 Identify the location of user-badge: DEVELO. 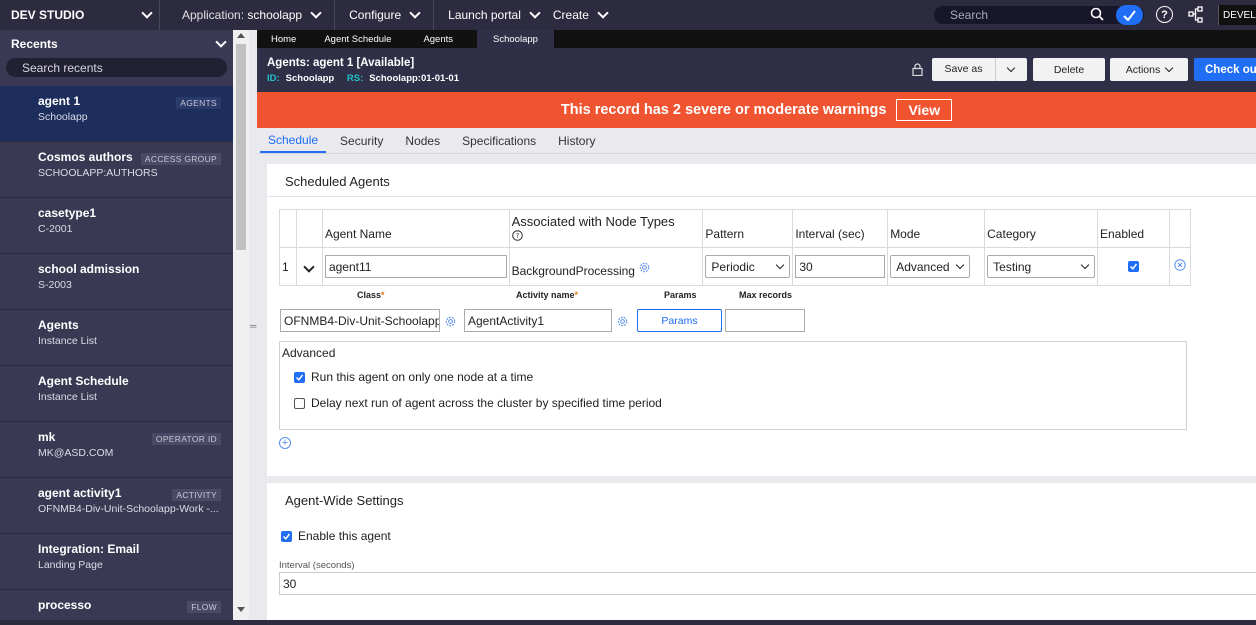
(1237, 15).